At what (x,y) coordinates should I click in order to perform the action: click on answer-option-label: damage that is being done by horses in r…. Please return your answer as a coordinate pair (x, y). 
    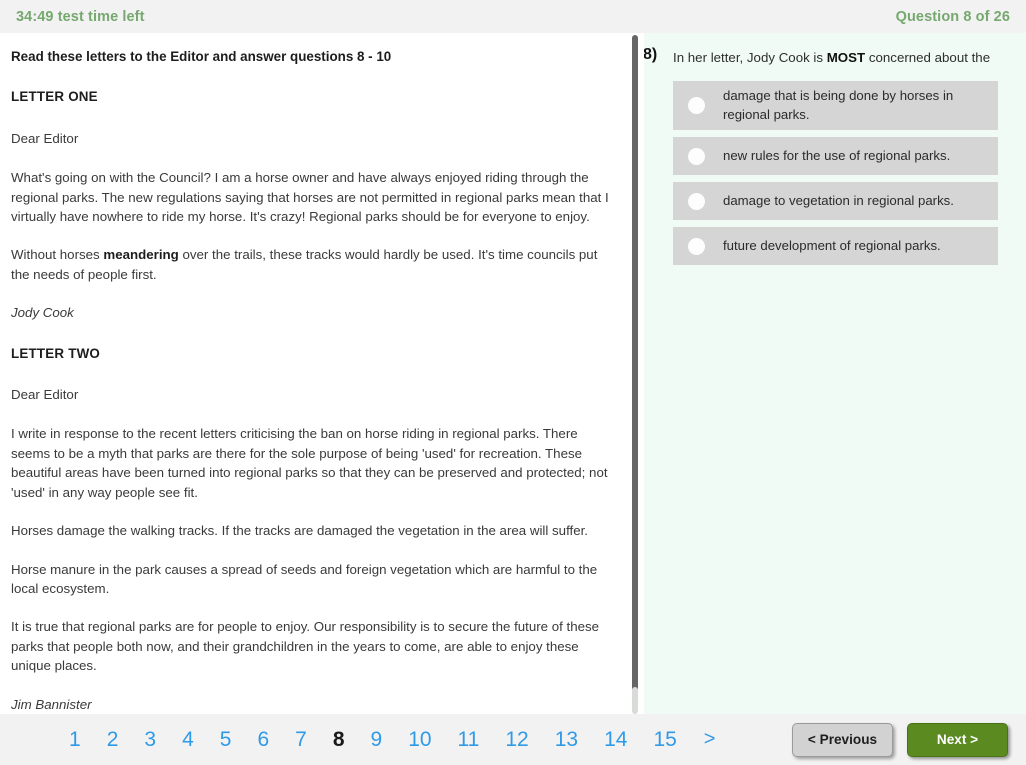
    Looking at the image, I should click on (838, 105).